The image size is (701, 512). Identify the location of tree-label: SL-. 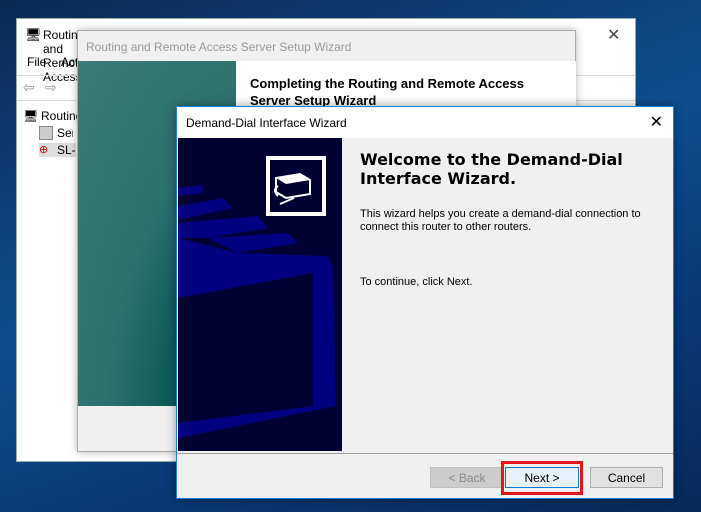
(66, 150).